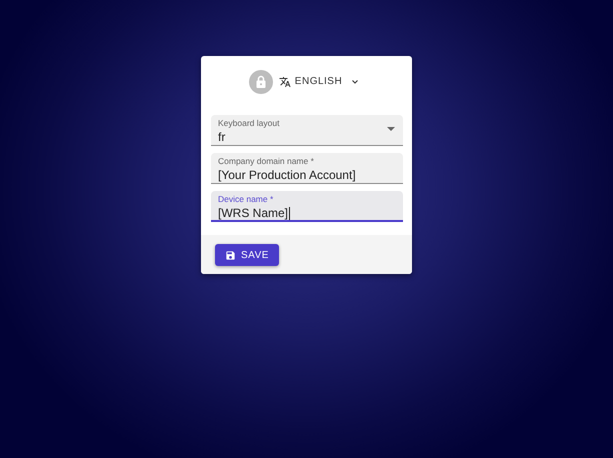  Describe the element at coordinates (320, 82) in the screenshot. I see `language-selector: ENGLISH` at that location.